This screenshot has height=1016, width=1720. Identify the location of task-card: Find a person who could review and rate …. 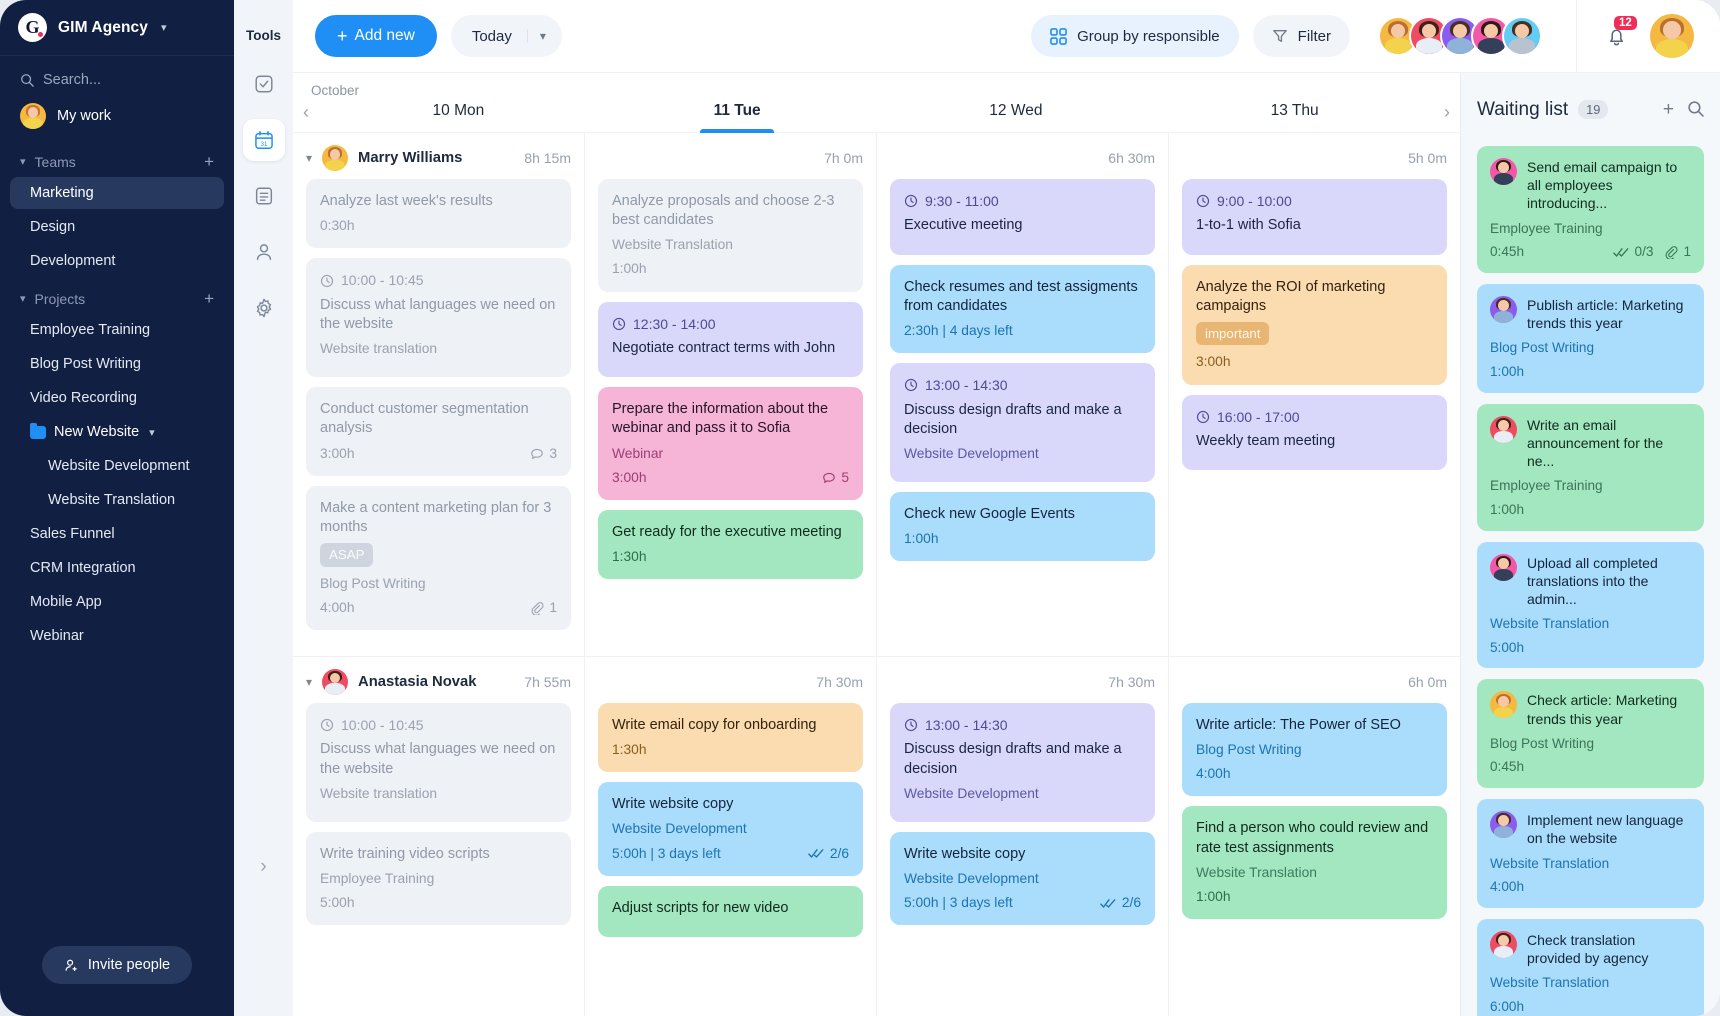
(1314, 863).